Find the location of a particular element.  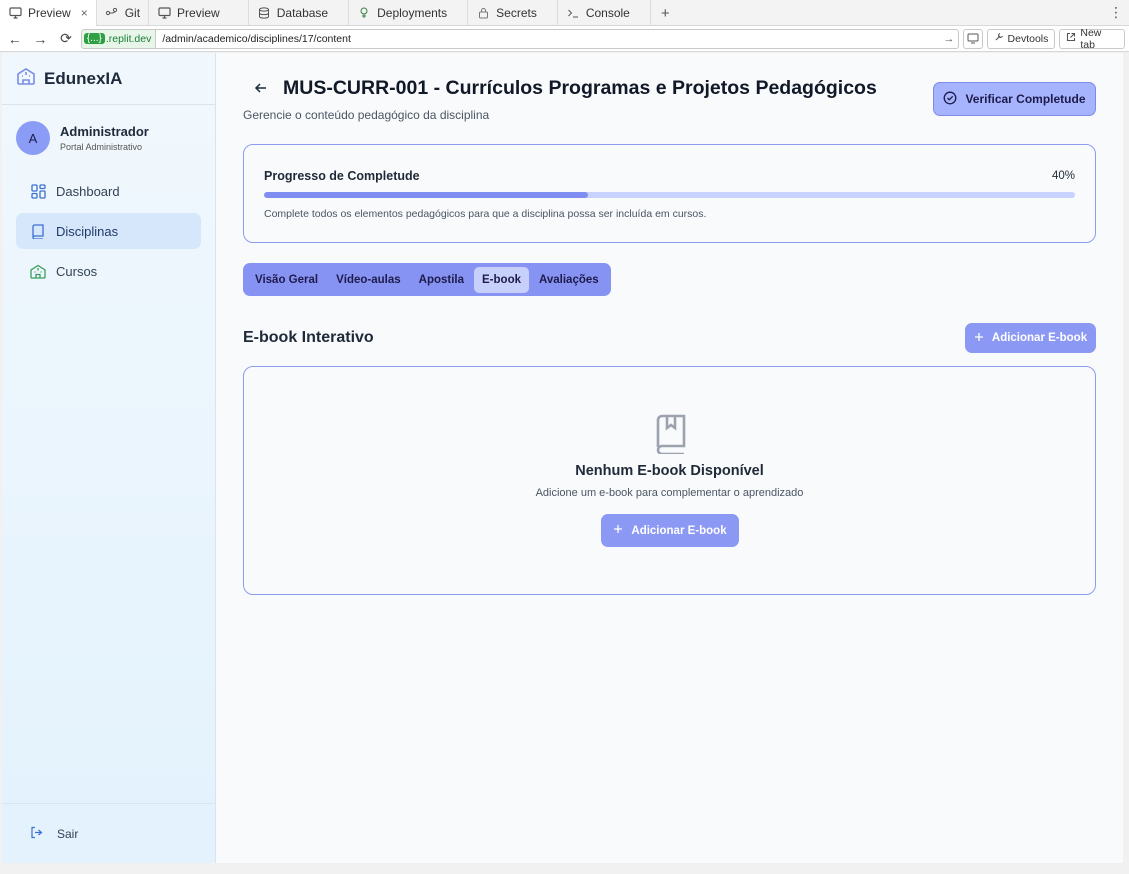

add-ebook-button: Adicionar E-book is located at coordinates (1030, 338).